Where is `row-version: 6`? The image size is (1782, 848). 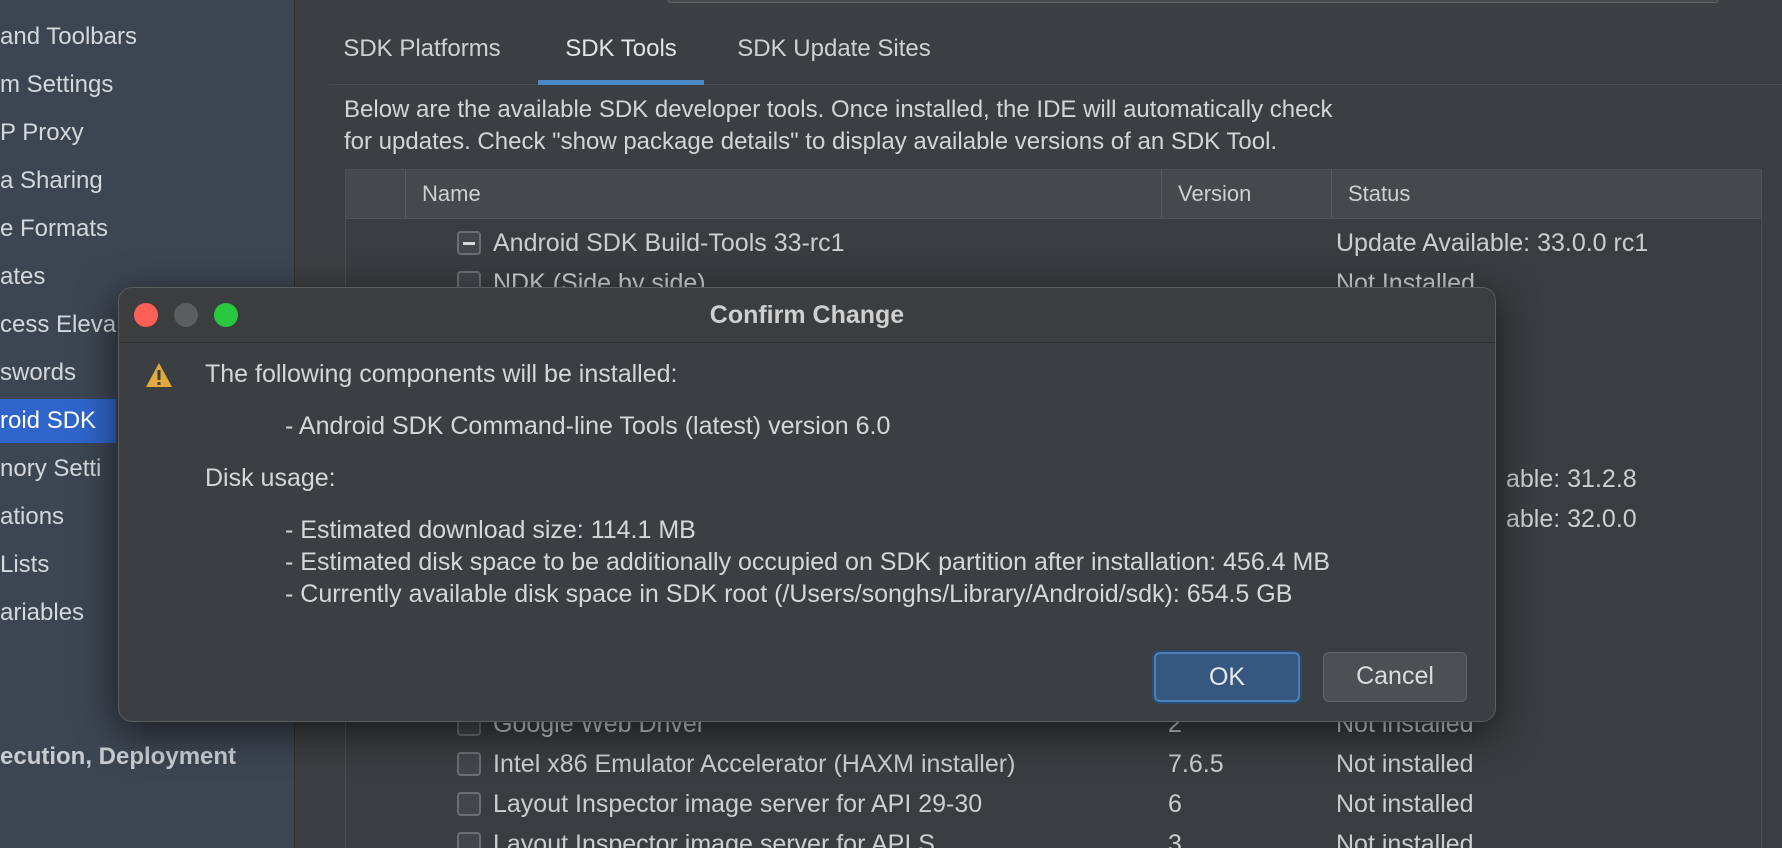
row-version: 6 is located at coordinates (1175, 804).